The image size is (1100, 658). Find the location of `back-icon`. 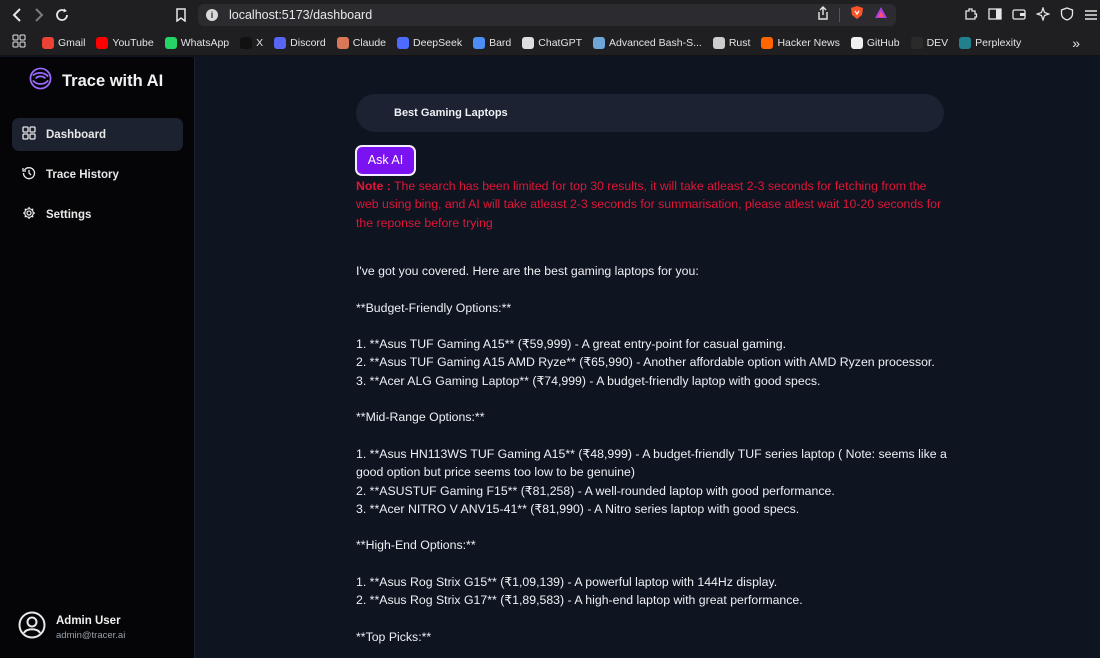

back-icon is located at coordinates (17, 15).